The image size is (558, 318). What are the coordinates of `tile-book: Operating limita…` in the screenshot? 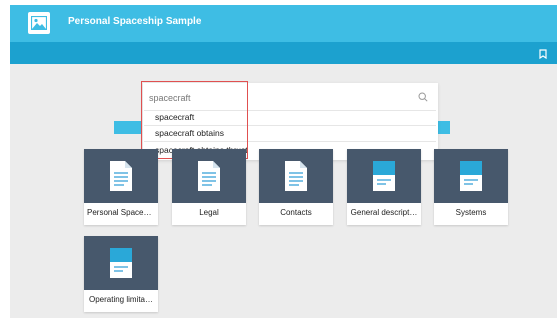 It's located at (121, 274).